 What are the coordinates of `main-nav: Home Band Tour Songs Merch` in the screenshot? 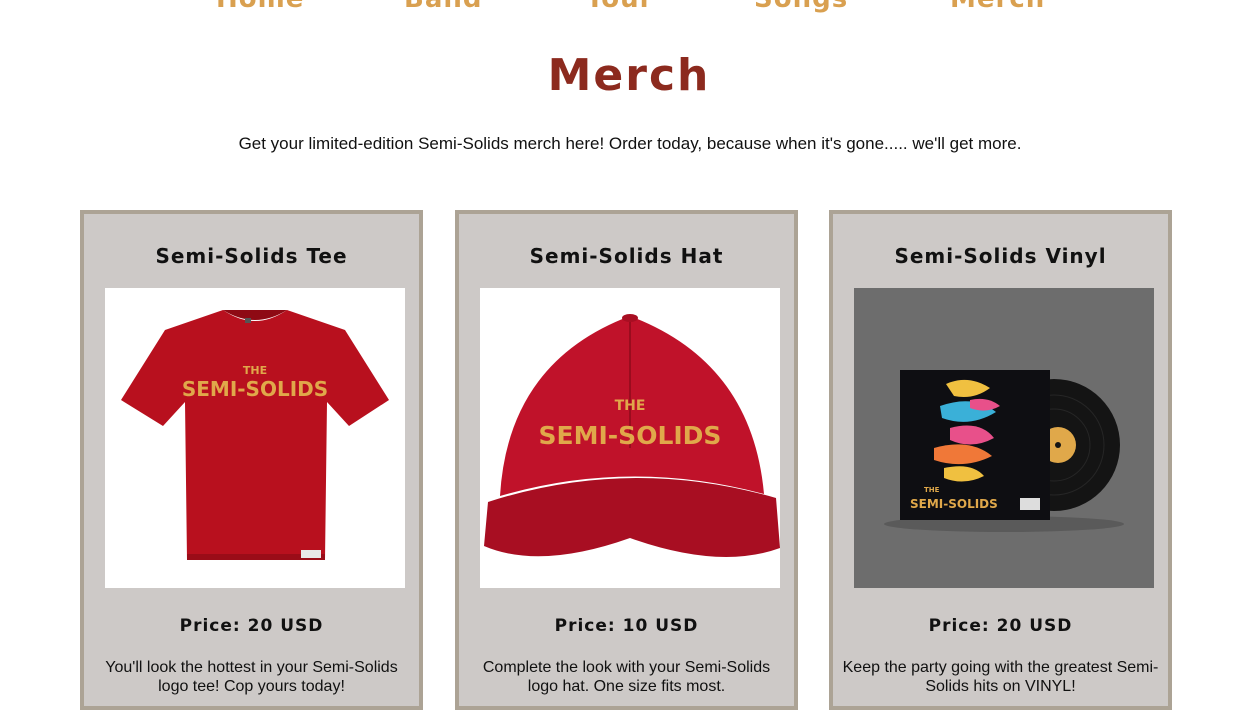 It's located at (629, 7).